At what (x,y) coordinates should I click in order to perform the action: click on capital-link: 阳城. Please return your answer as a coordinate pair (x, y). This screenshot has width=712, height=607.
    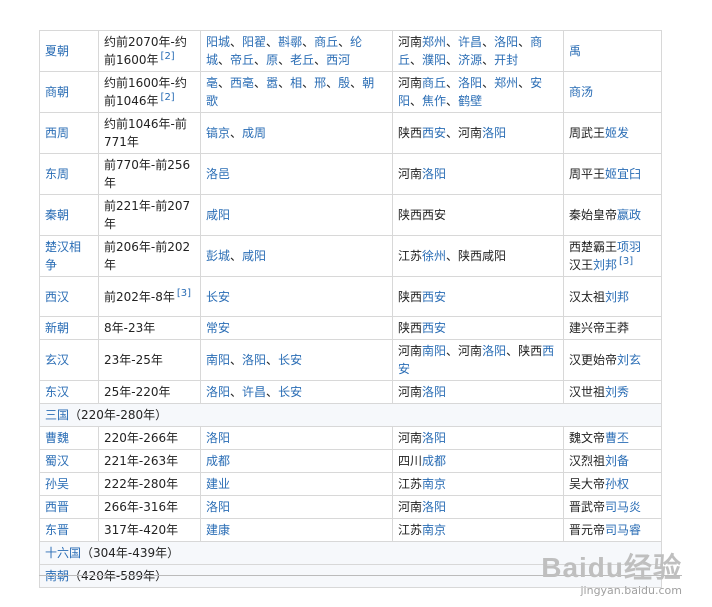
    Looking at the image, I should click on (218, 42).